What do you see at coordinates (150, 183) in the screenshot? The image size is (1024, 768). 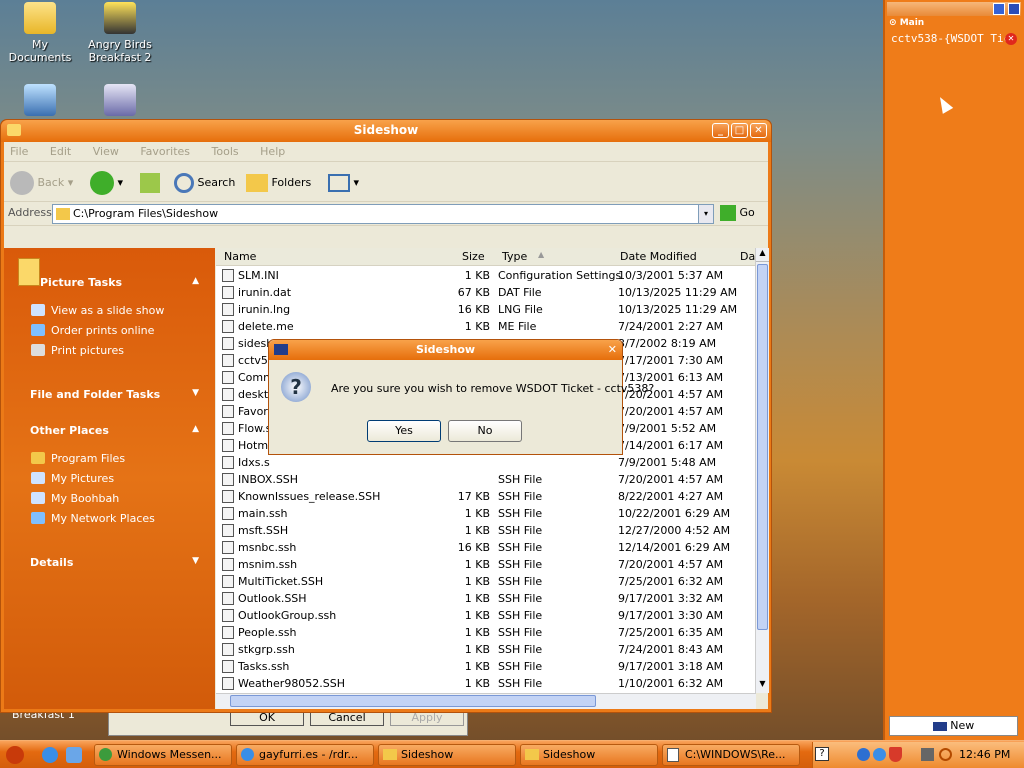 I see `up-folder-button` at bounding box center [150, 183].